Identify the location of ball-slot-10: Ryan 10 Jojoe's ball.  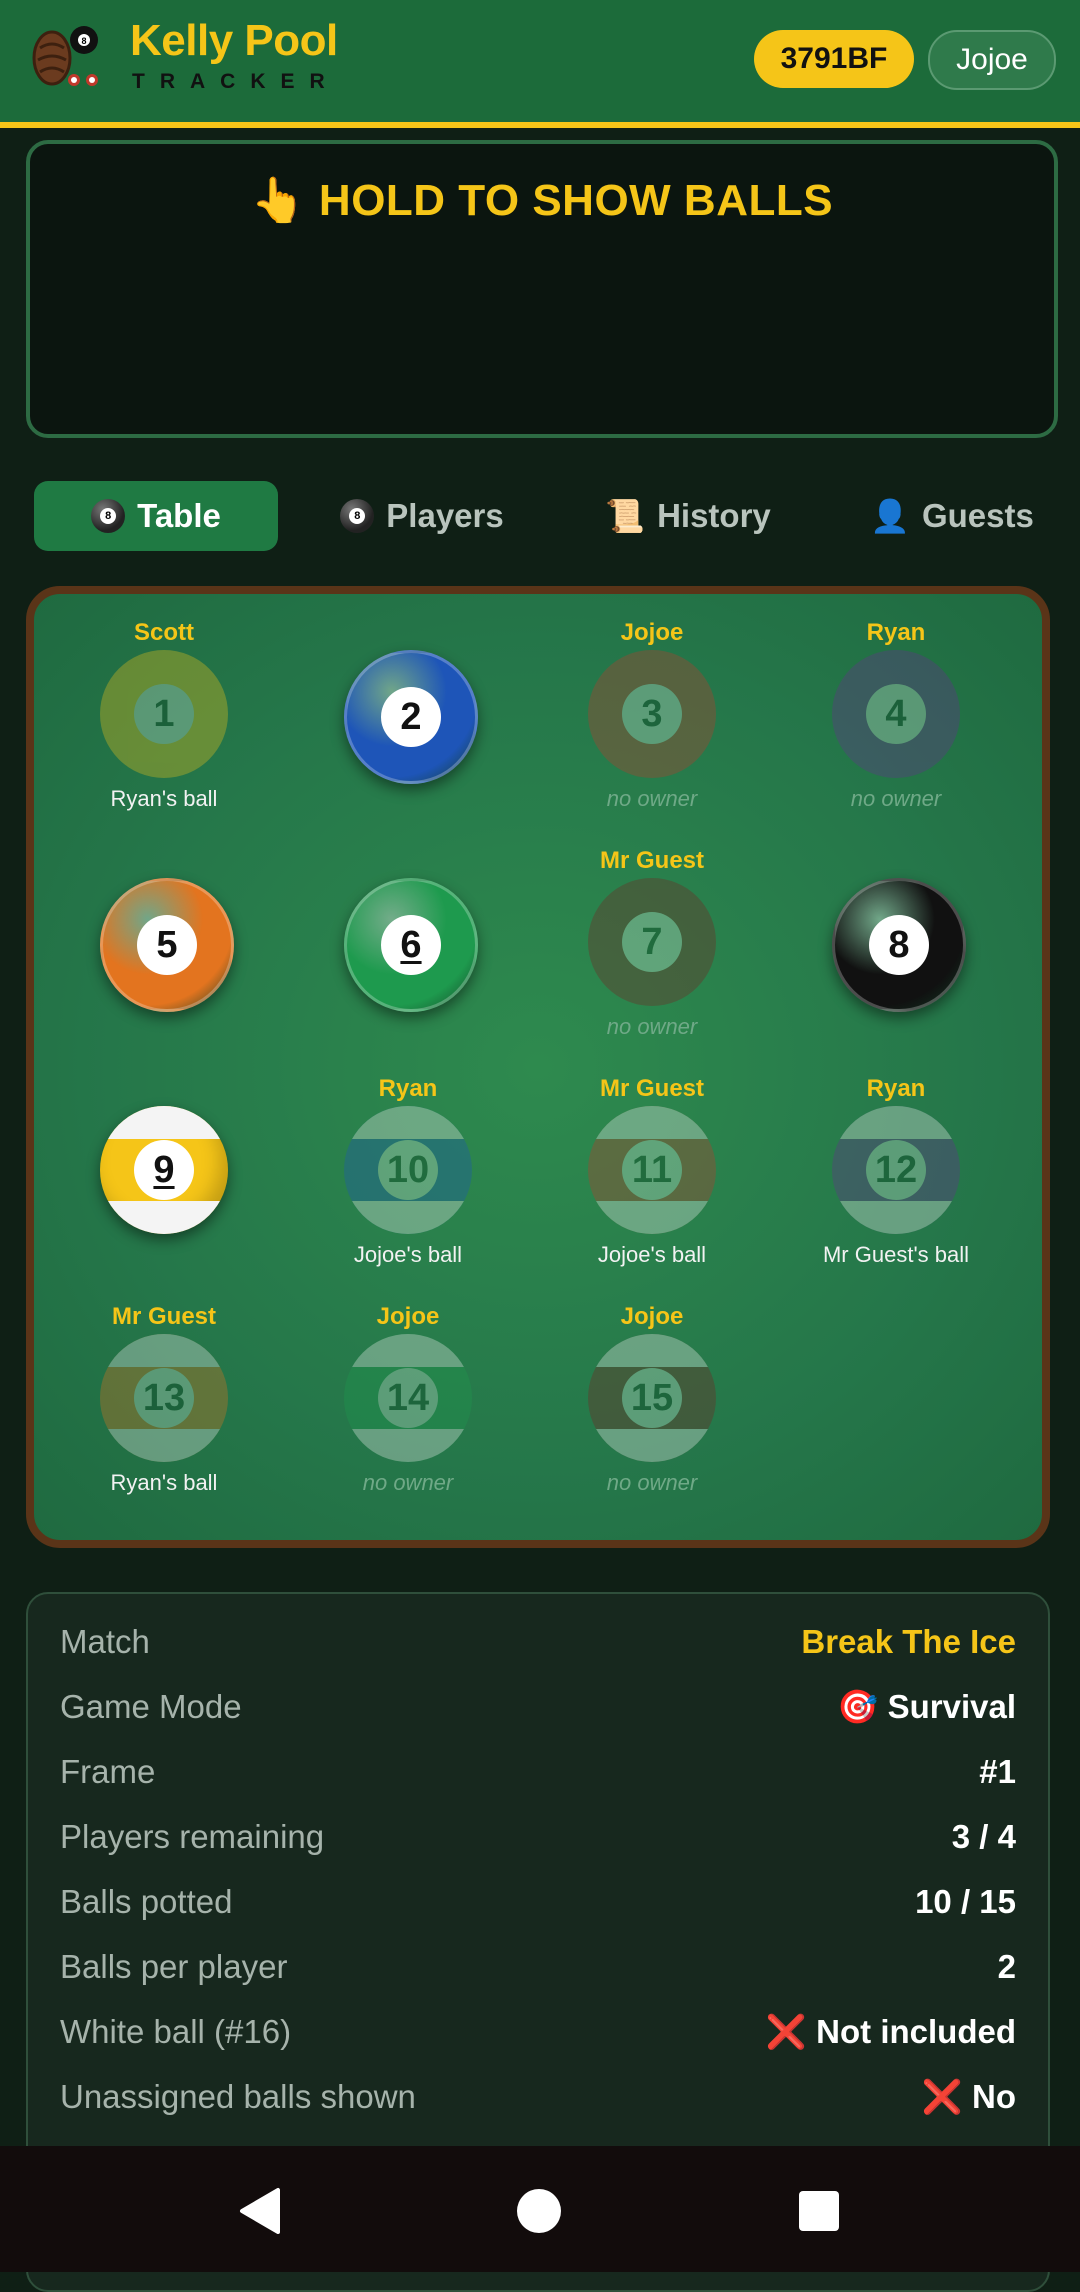
(408, 1172).